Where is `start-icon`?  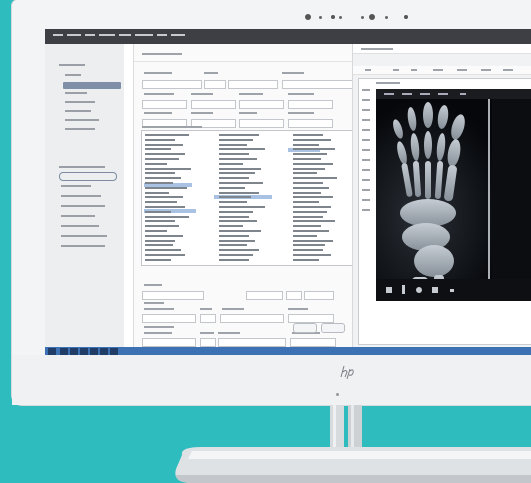 start-icon is located at coordinates (52, 351).